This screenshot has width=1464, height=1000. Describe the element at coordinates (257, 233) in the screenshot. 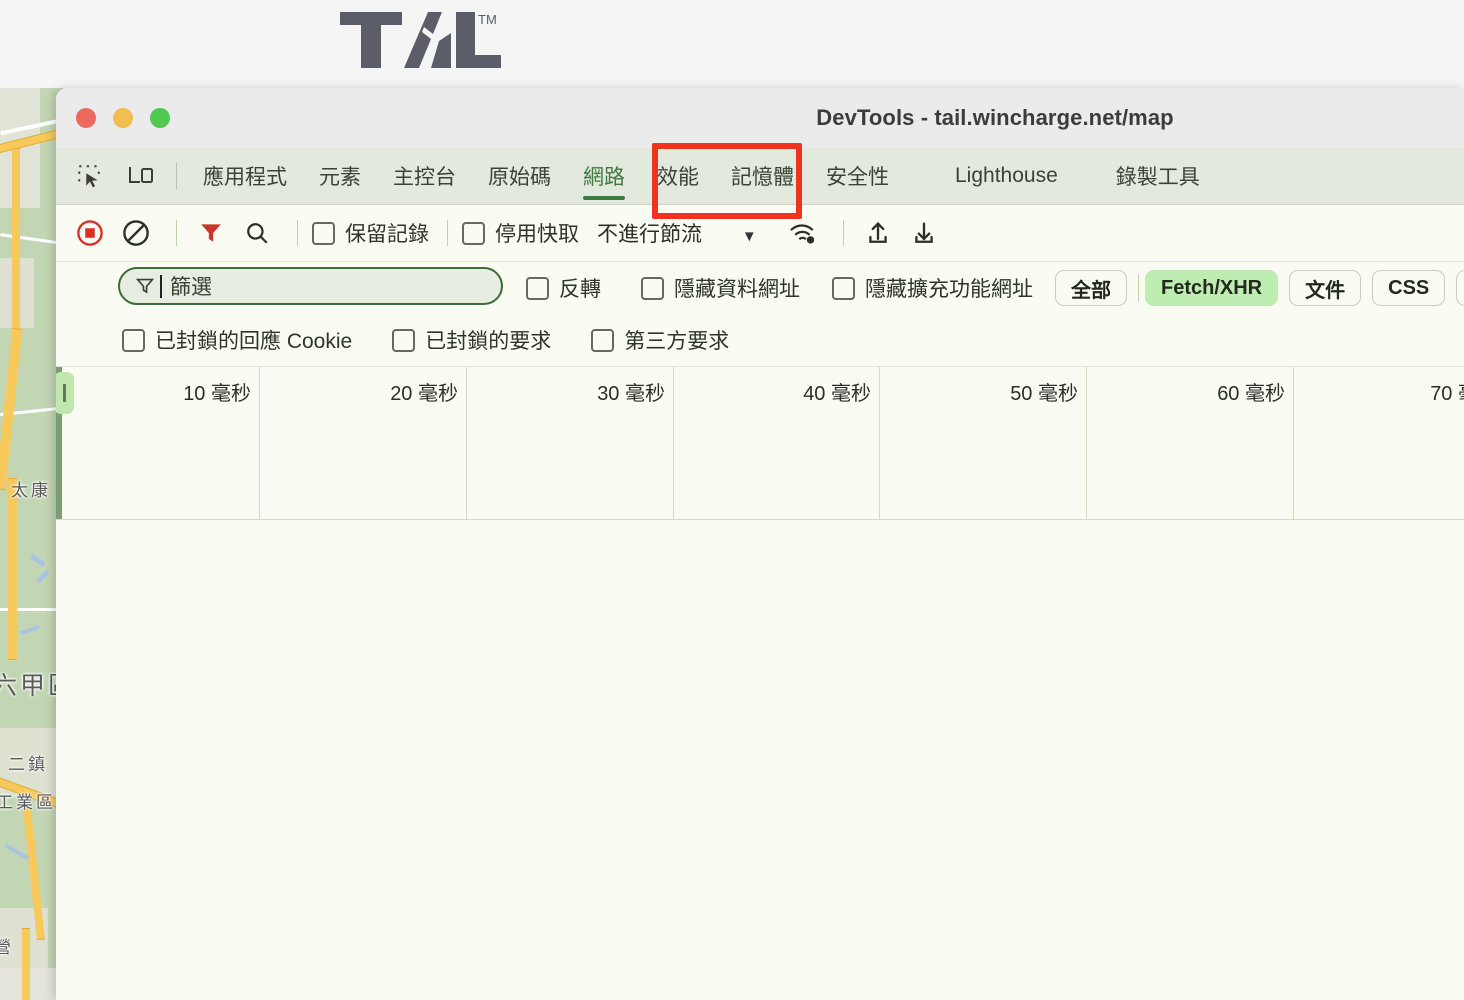

I see `search-icon` at that location.